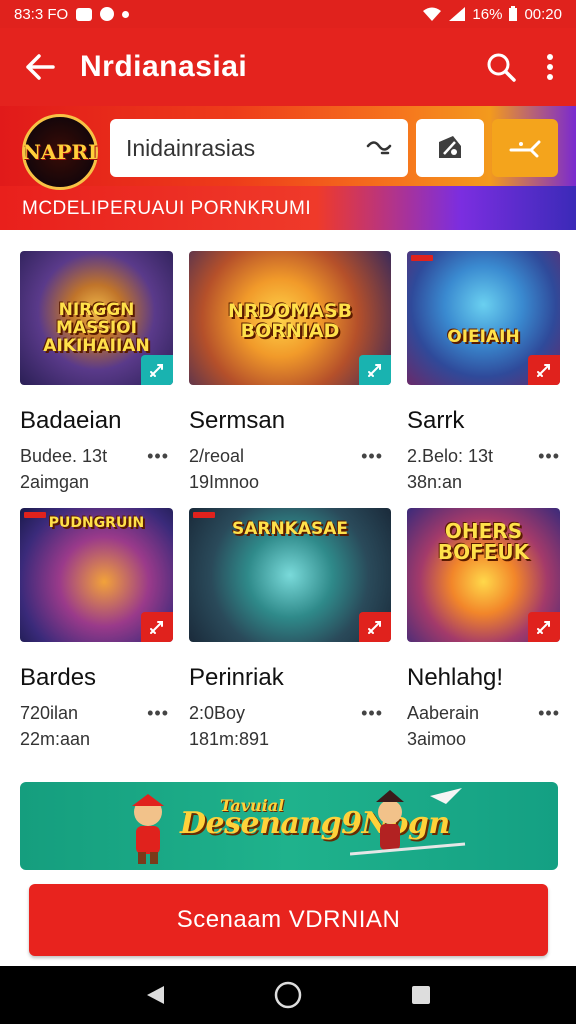 The height and width of the screenshot is (1024, 576). I want to click on filter-button, so click(450, 148).